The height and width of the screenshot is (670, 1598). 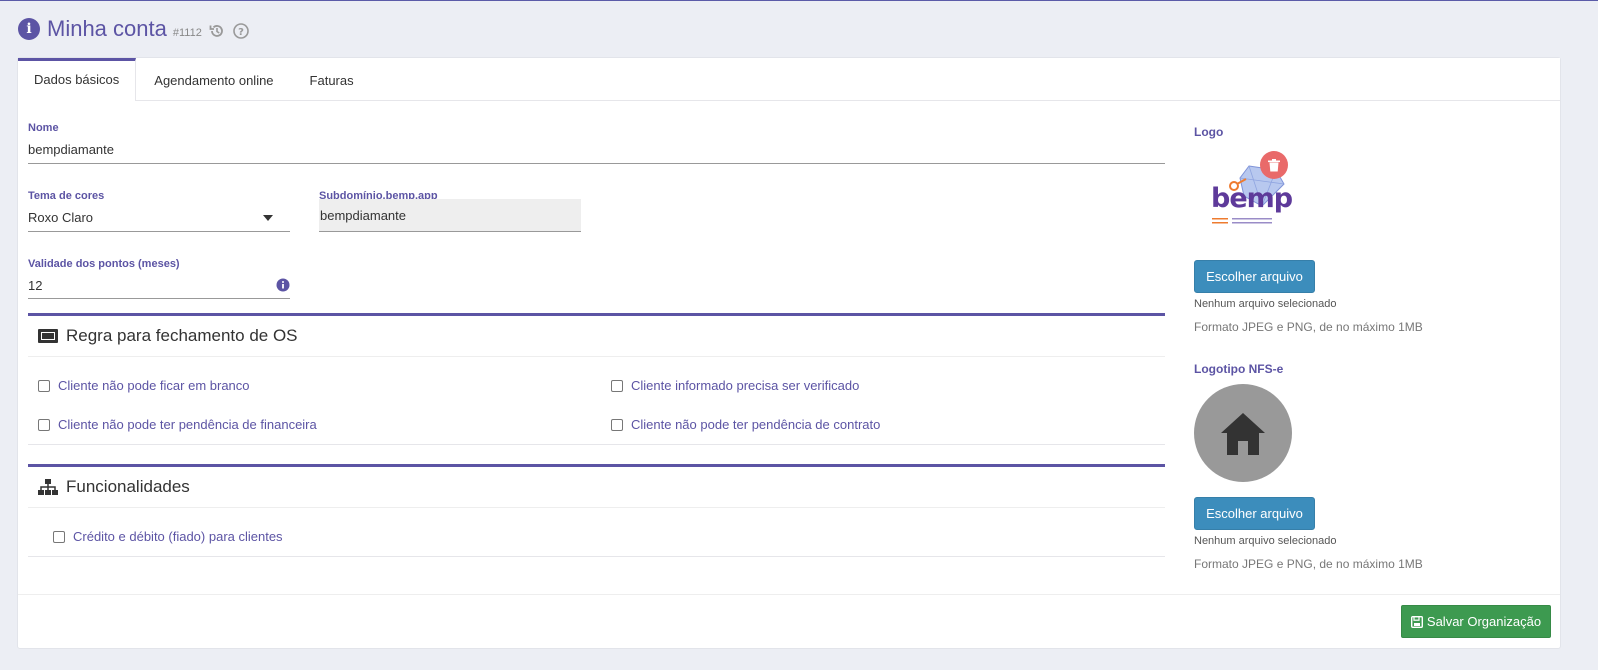 What do you see at coordinates (1416, 621) in the screenshot?
I see `save-icon` at bounding box center [1416, 621].